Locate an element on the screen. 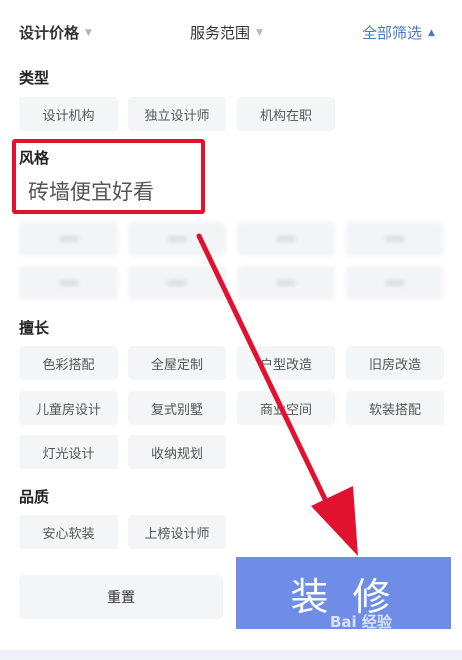 The image size is (462, 660). option-layout-renovation: 户型改造 is located at coordinates (286, 363).